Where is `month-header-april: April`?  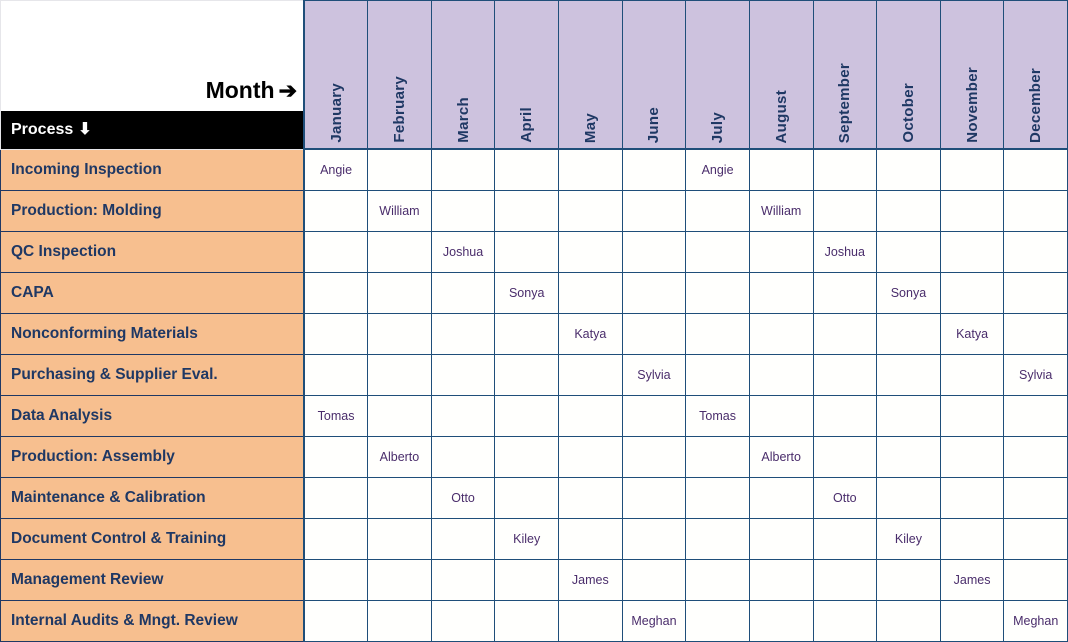
month-header-april: April is located at coordinates (526, 75).